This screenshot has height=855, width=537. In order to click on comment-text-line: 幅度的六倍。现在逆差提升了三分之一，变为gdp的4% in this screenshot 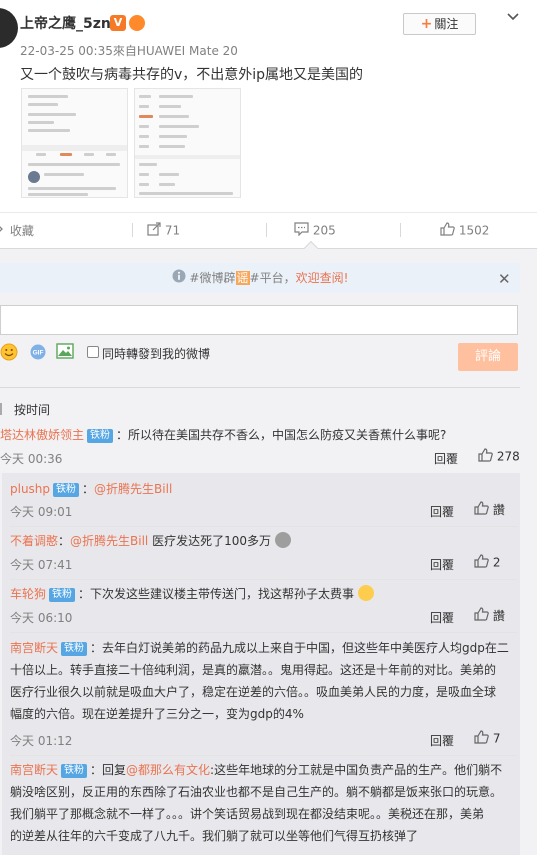, I will do `click(157, 714)`.